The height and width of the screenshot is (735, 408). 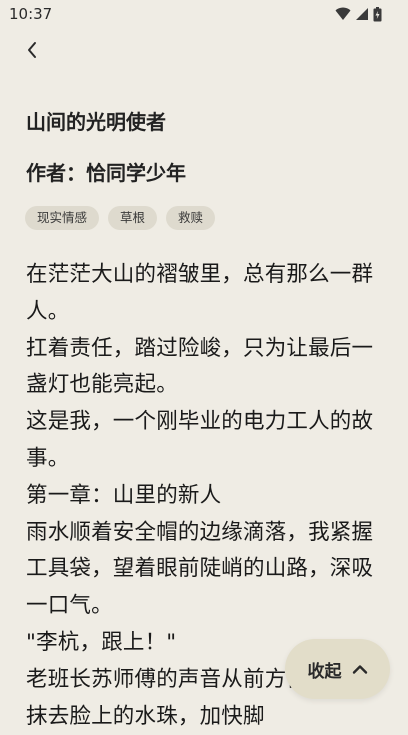 I want to click on content-paragraph: 这是我，一个刚毕业的电力工人的故事。, so click(x=200, y=440).